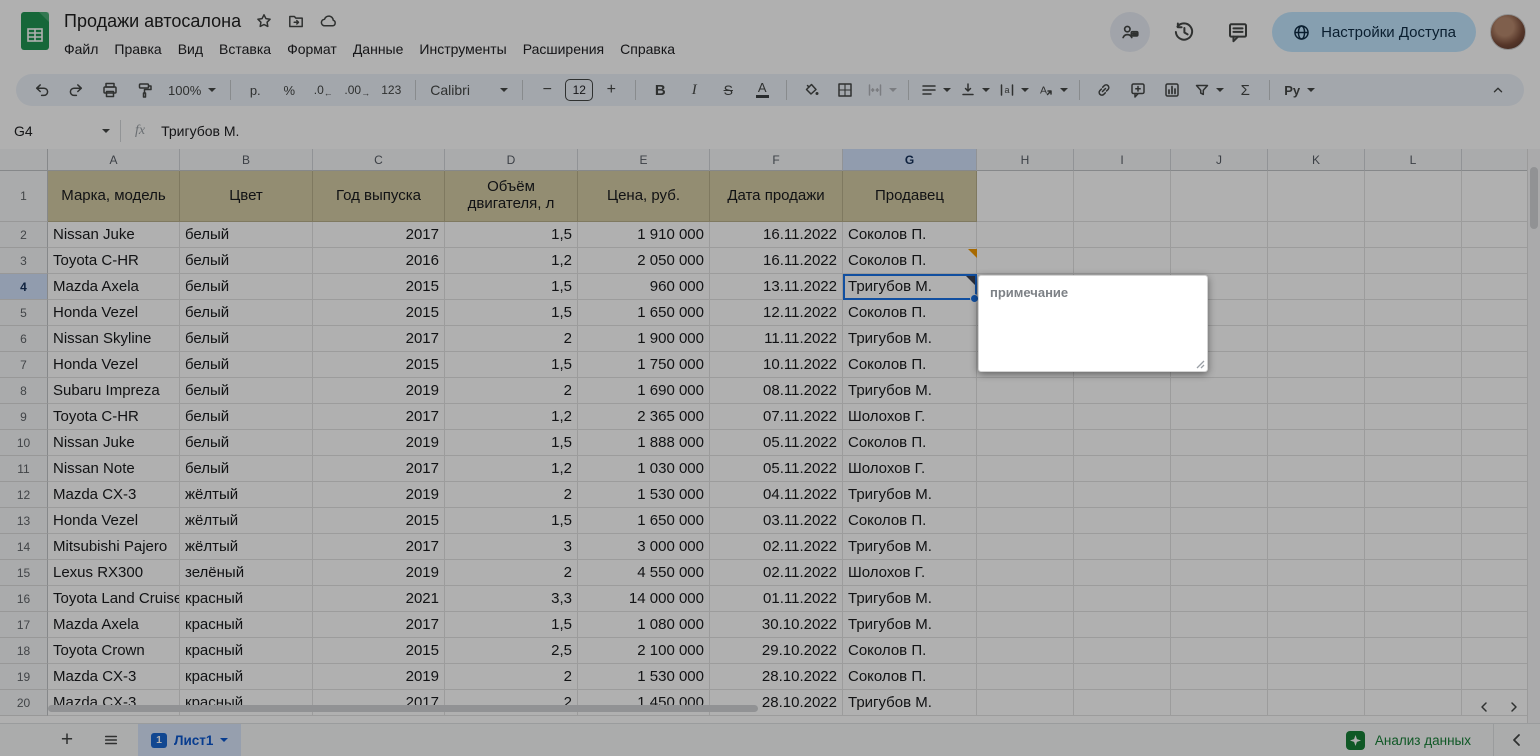 Image resolution: width=1540 pixels, height=756 pixels. What do you see at coordinates (776, 391) in the screenshot?
I see `cell-F8: 08.11.2022` at bounding box center [776, 391].